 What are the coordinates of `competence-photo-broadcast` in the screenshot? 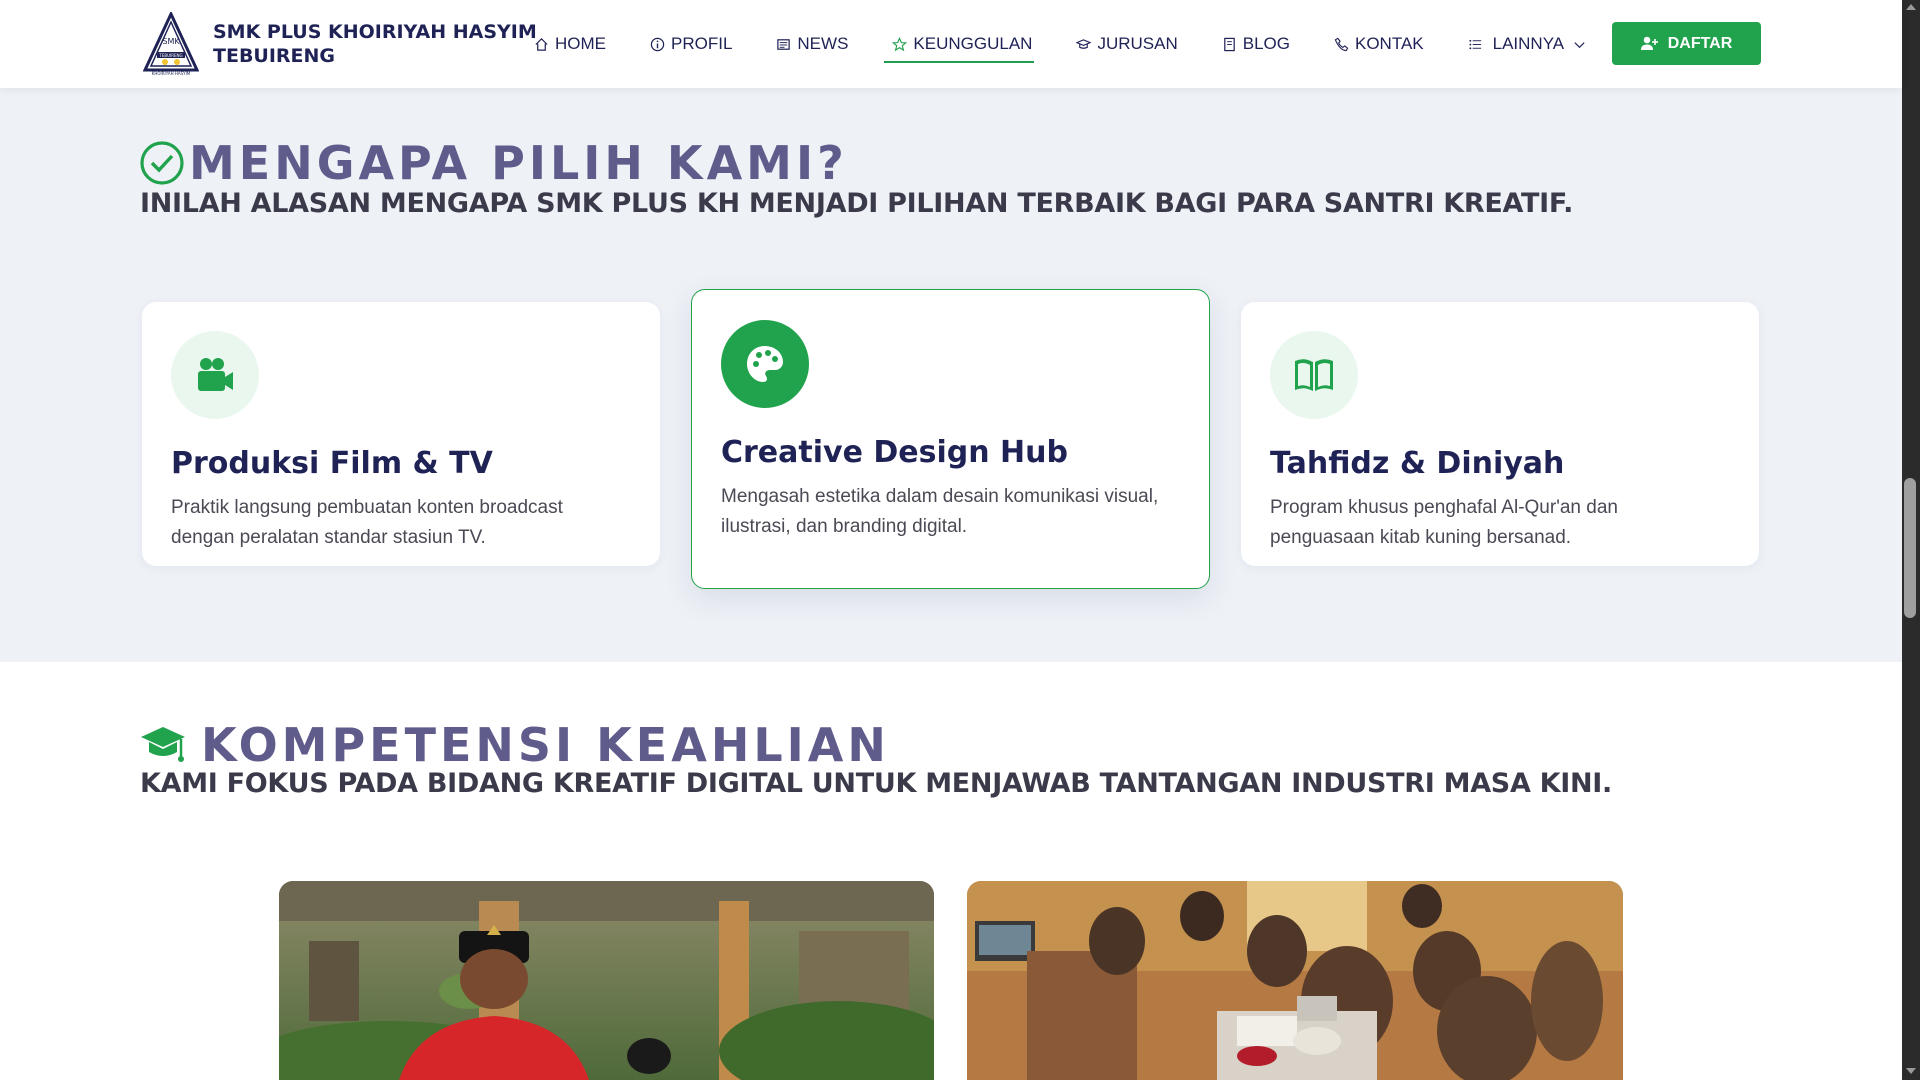 It's located at (606, 980).